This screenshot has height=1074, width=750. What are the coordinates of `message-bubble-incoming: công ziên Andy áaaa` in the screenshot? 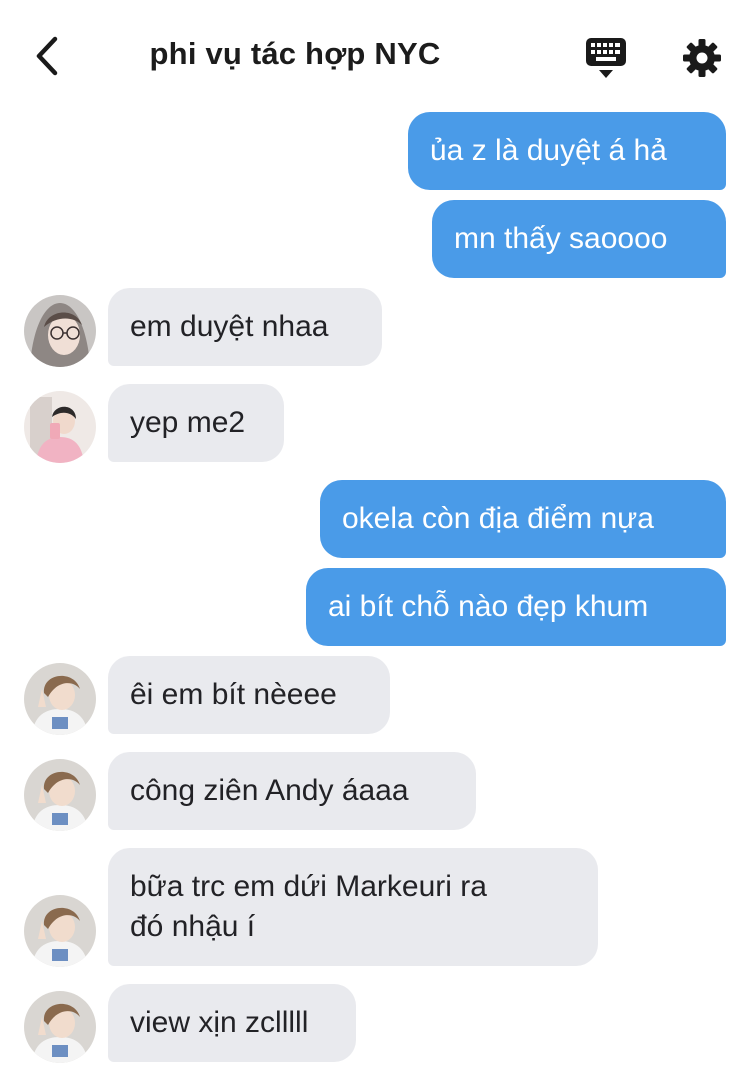 It's located at (292, 791).